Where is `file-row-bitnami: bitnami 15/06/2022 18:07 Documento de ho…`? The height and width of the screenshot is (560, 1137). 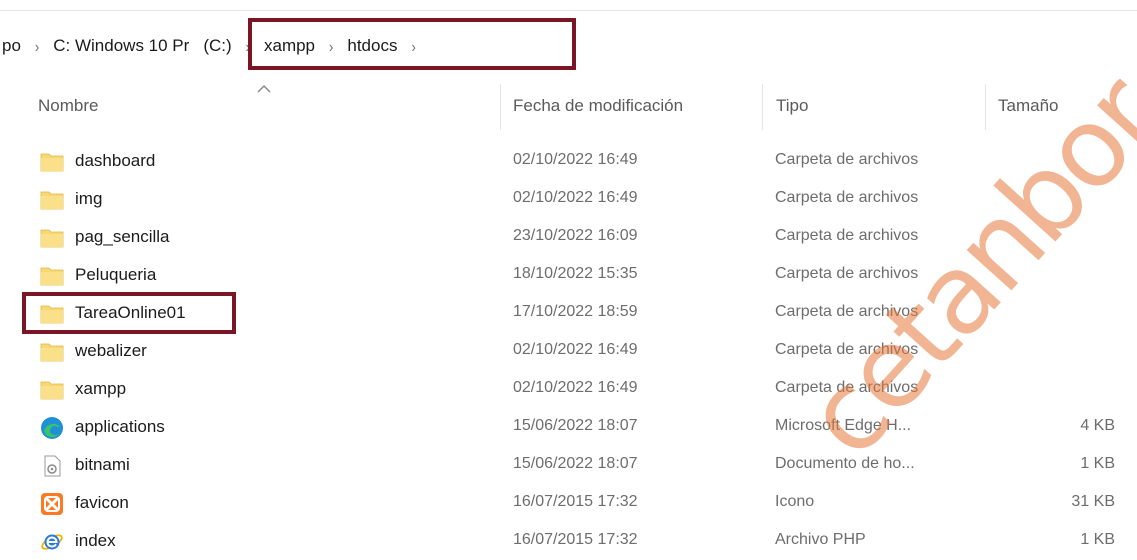 file-row-bitnami: bitnami 15/06/2022 18:07 Documento de ho… is located at coordinates (568, 465).